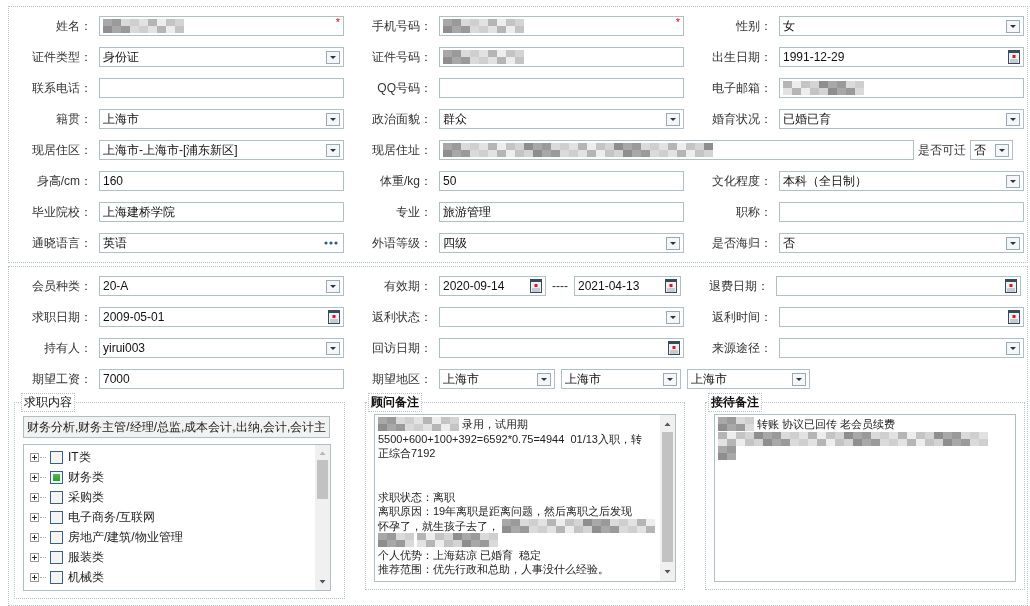  Describe the element at coordinates (561, 212) in the screenshot. I see `input-field: 旅游管理` at that location.